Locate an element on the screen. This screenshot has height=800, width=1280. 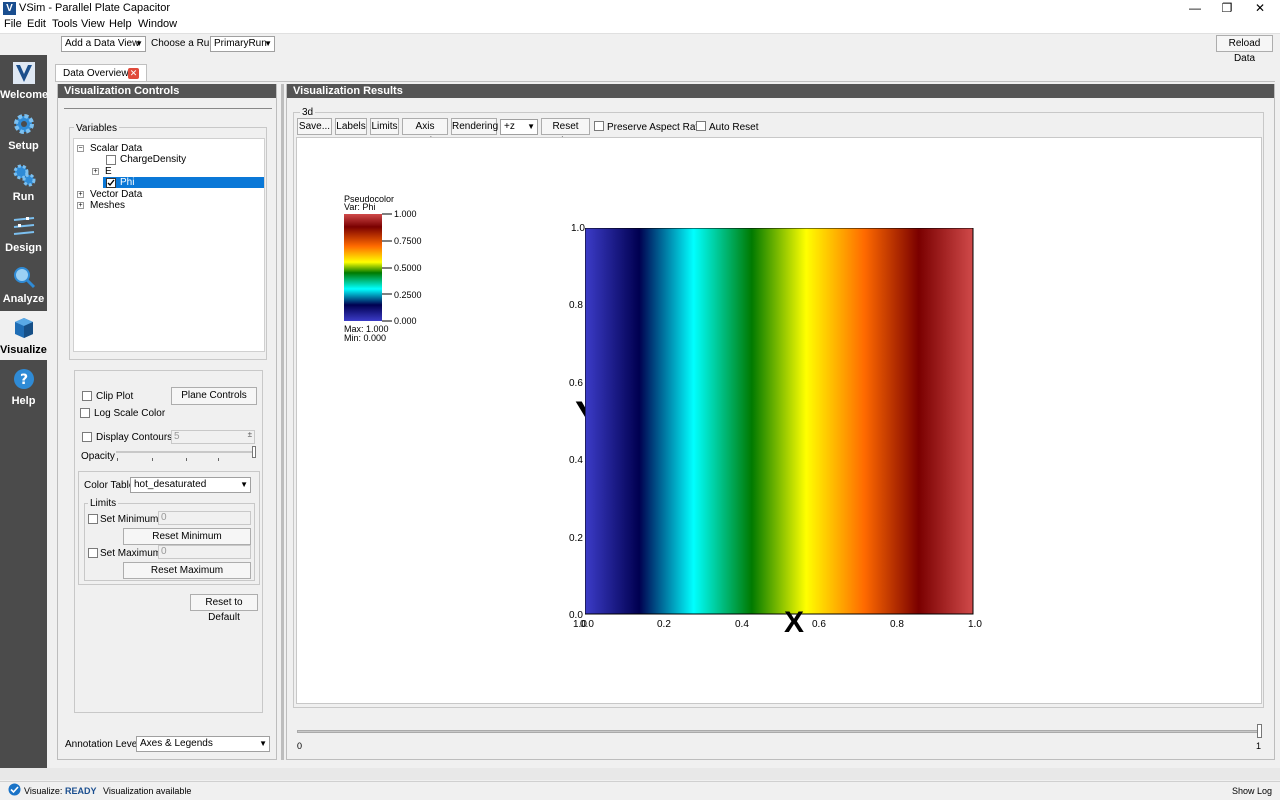
phi-heatmap is located at coordinates (779, 421).